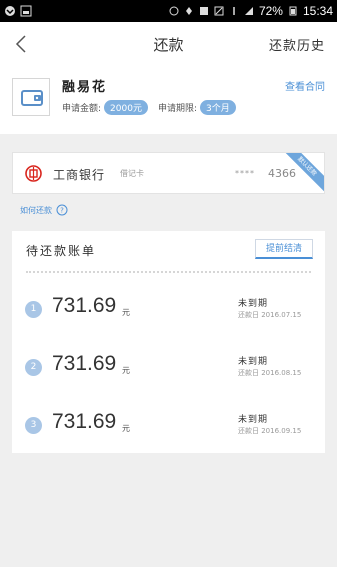  Describe the element at coordinates (219, 11) in the screenshot. I see `signal-4g-icon` at that location.